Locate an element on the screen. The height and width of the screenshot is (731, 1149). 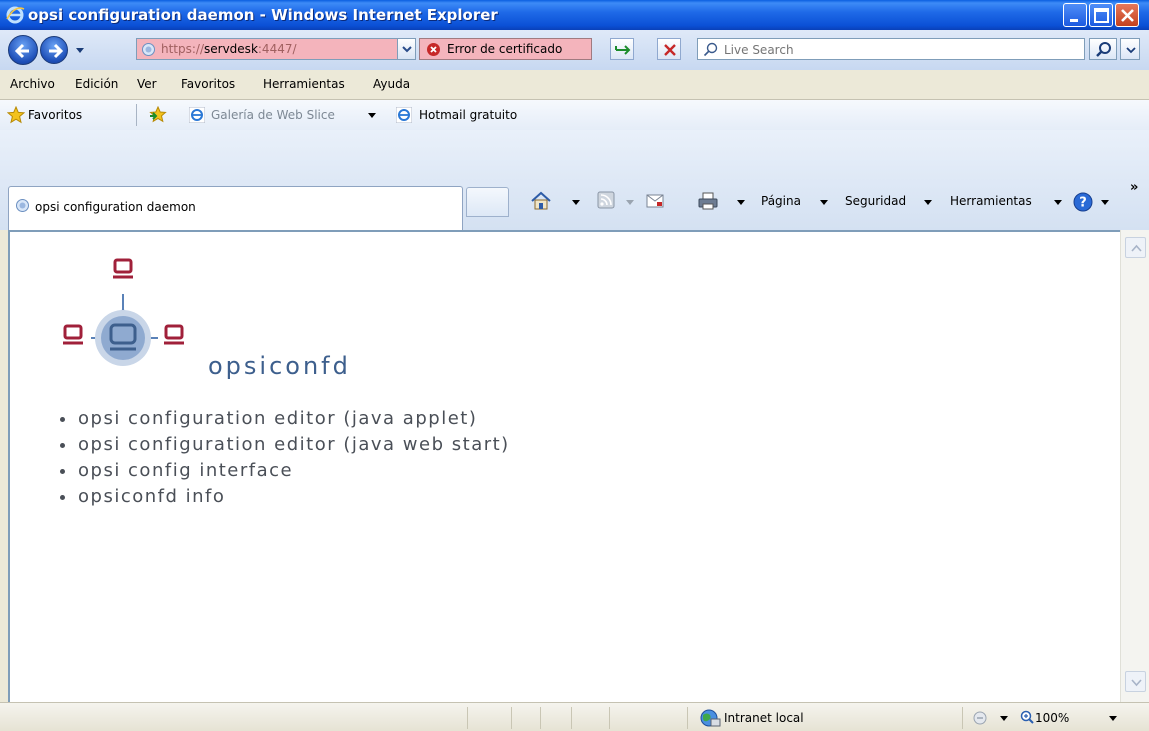
status-bar: Intranet local 100% is located at coordinates (574, 716).